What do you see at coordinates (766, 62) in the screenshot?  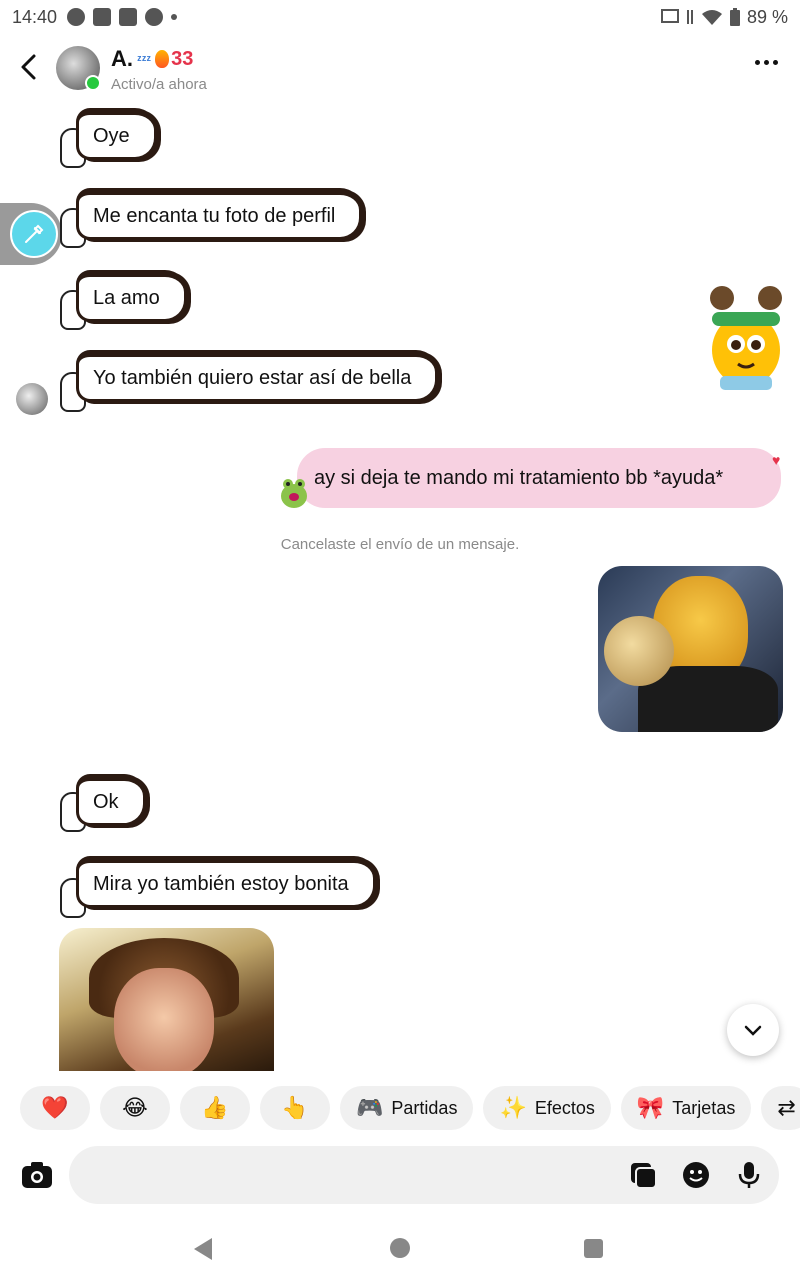 I see `more-options-icon` at bounding box center [766, 62].